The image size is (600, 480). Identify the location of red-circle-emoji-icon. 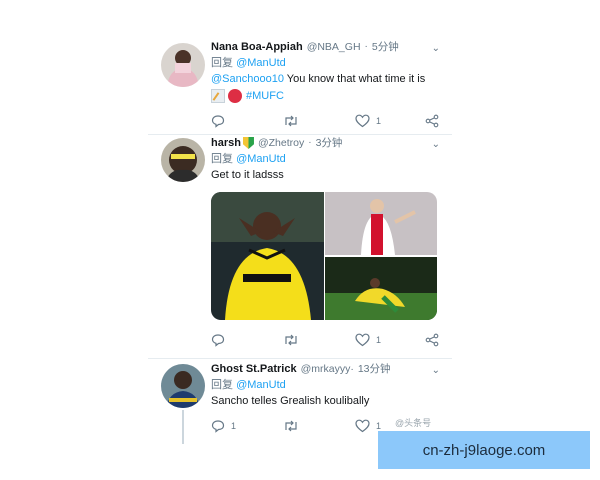
(235, 96).